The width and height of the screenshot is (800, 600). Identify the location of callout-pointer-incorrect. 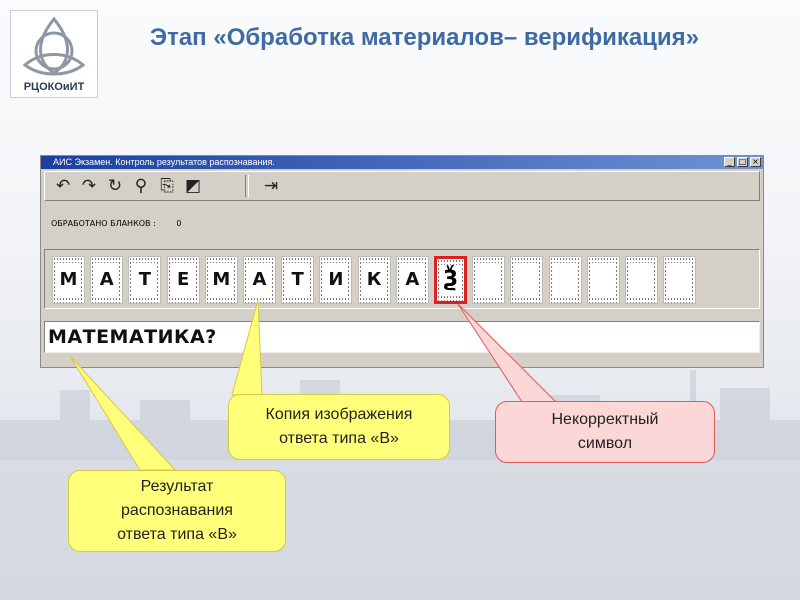
(507, 353).